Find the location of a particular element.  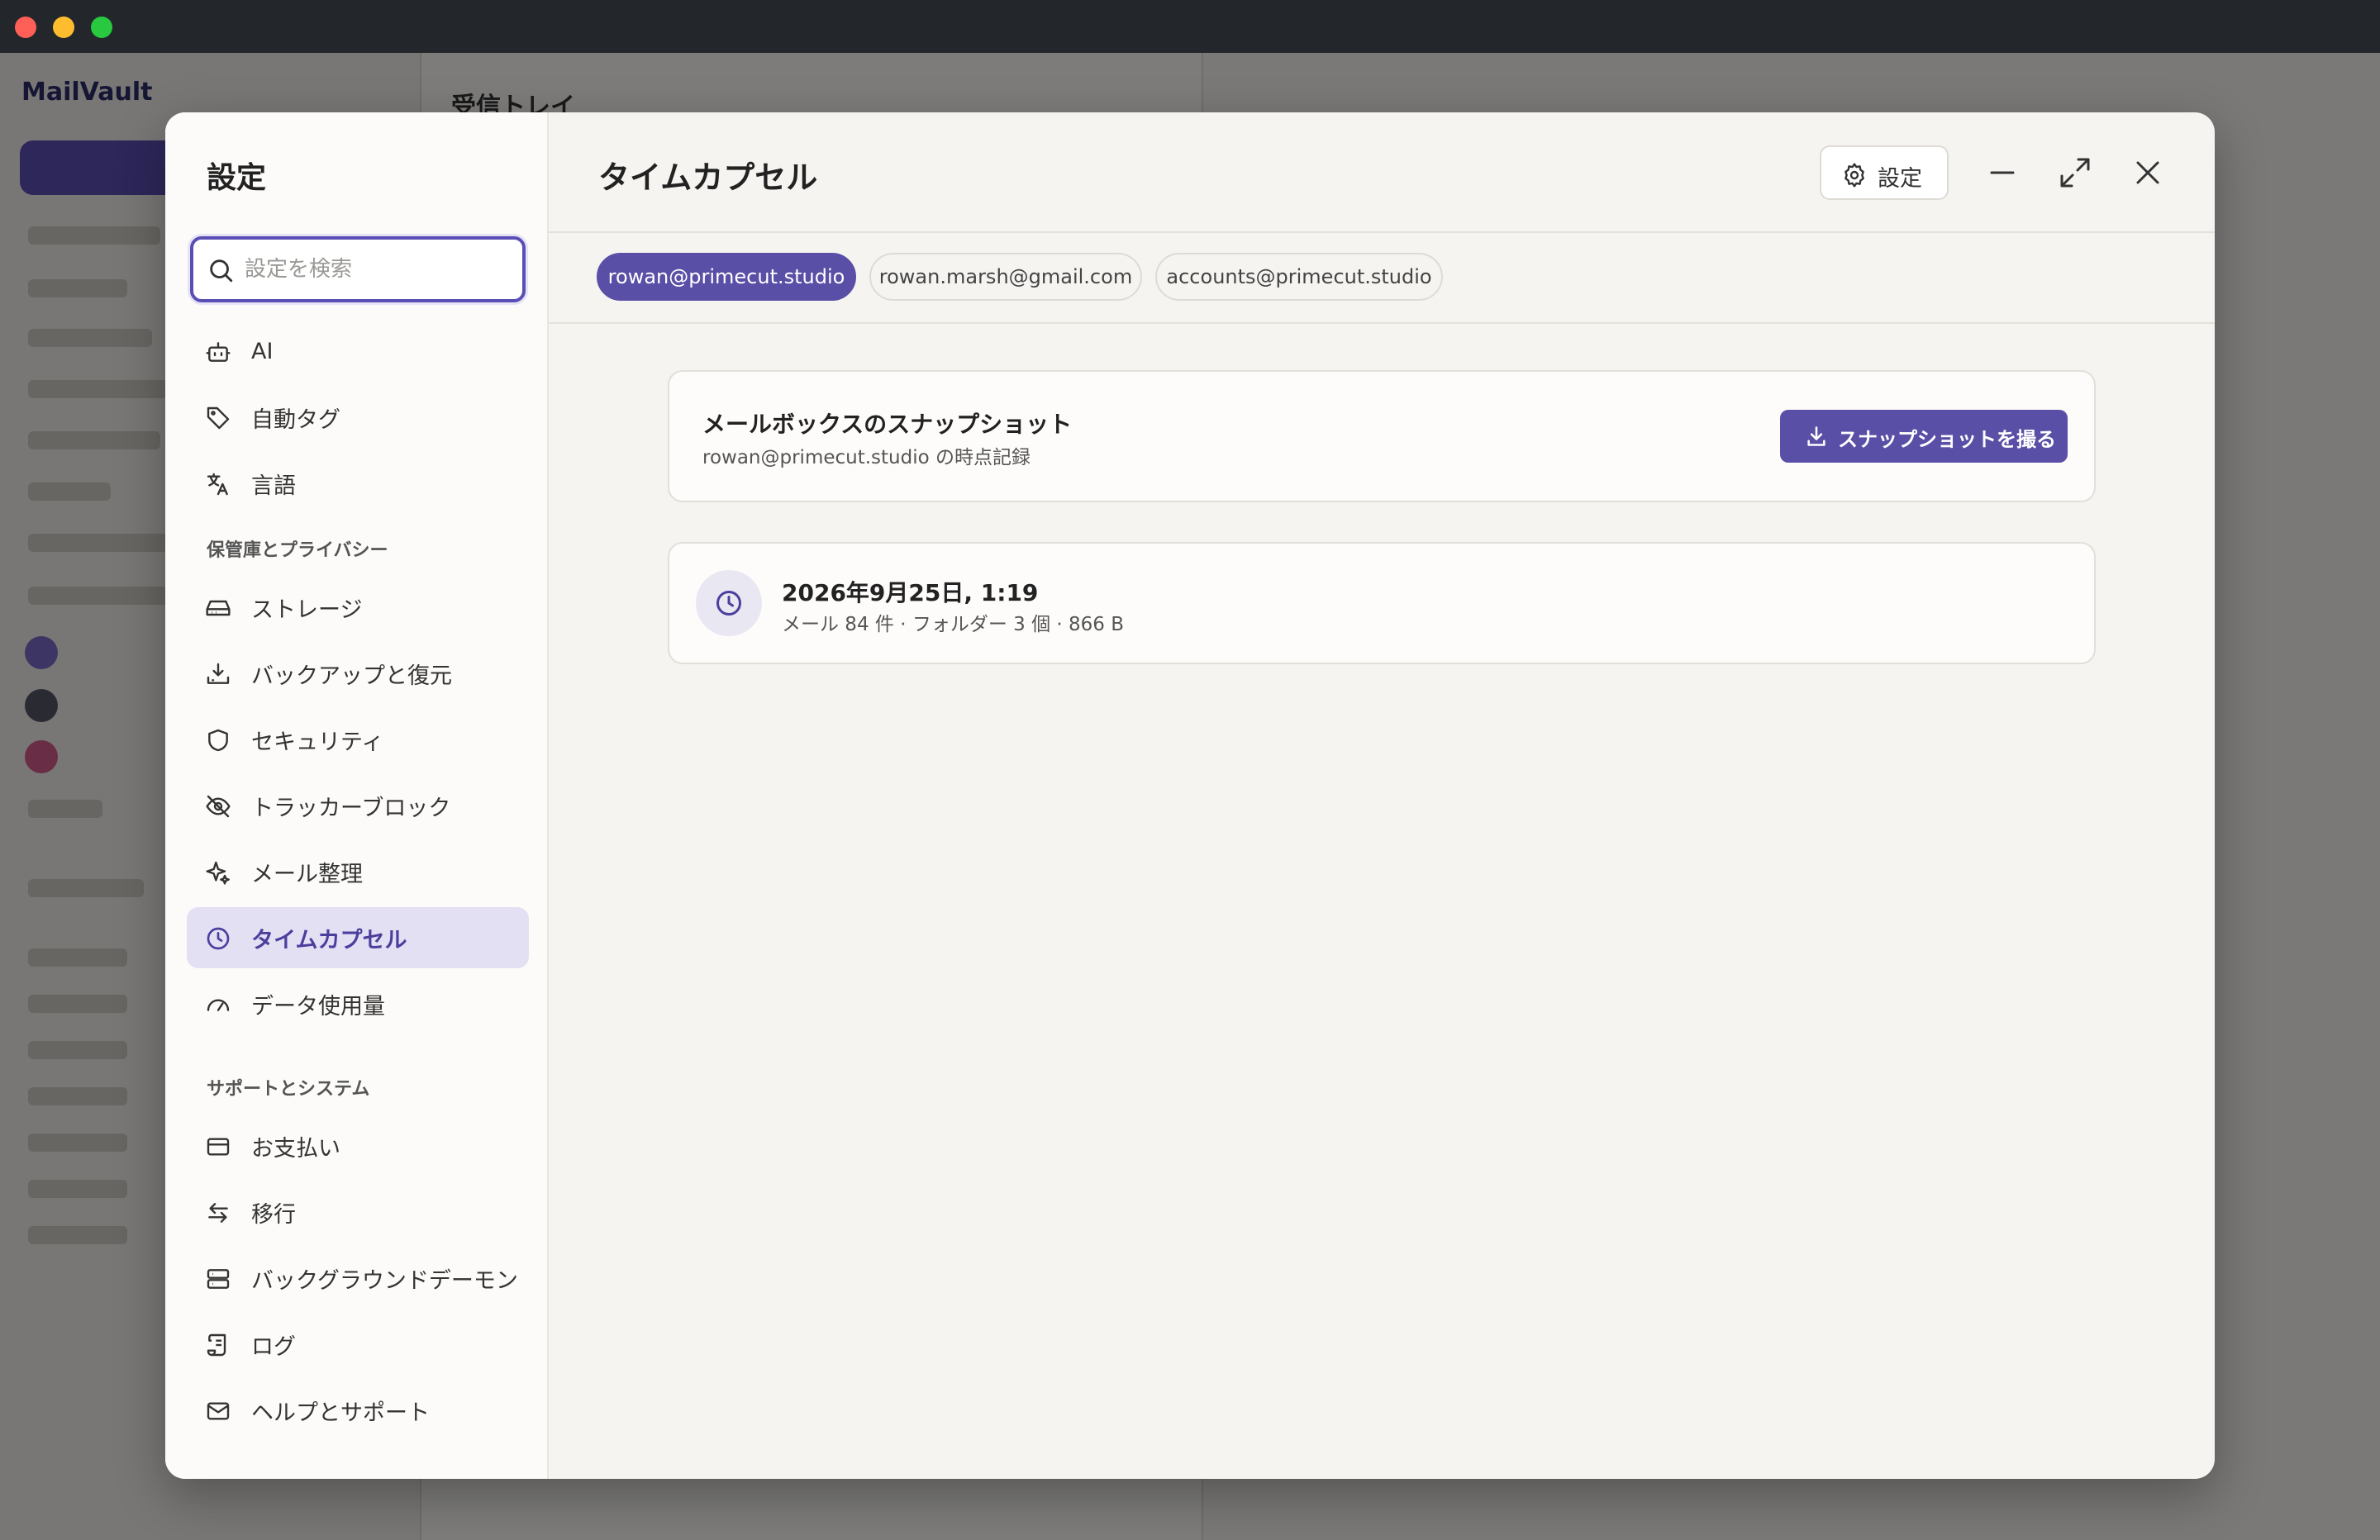

download-tray-icon is located at coordinates (218, 673).